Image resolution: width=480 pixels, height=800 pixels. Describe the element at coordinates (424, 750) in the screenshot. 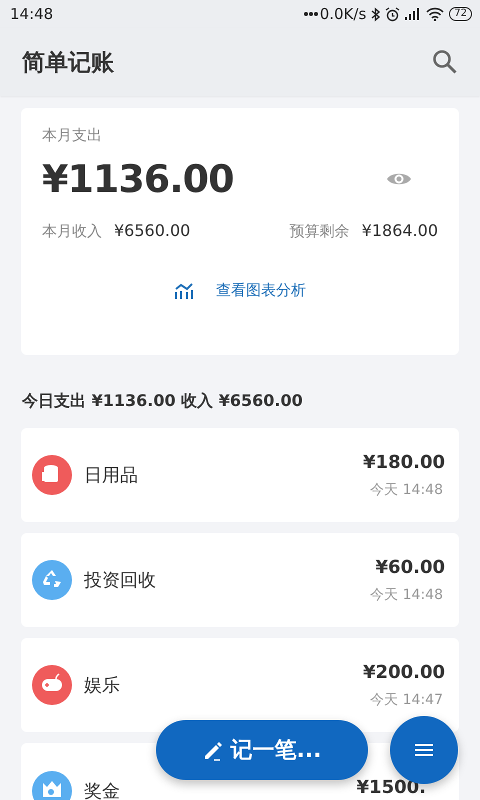

I see `menu-icon` at that location.